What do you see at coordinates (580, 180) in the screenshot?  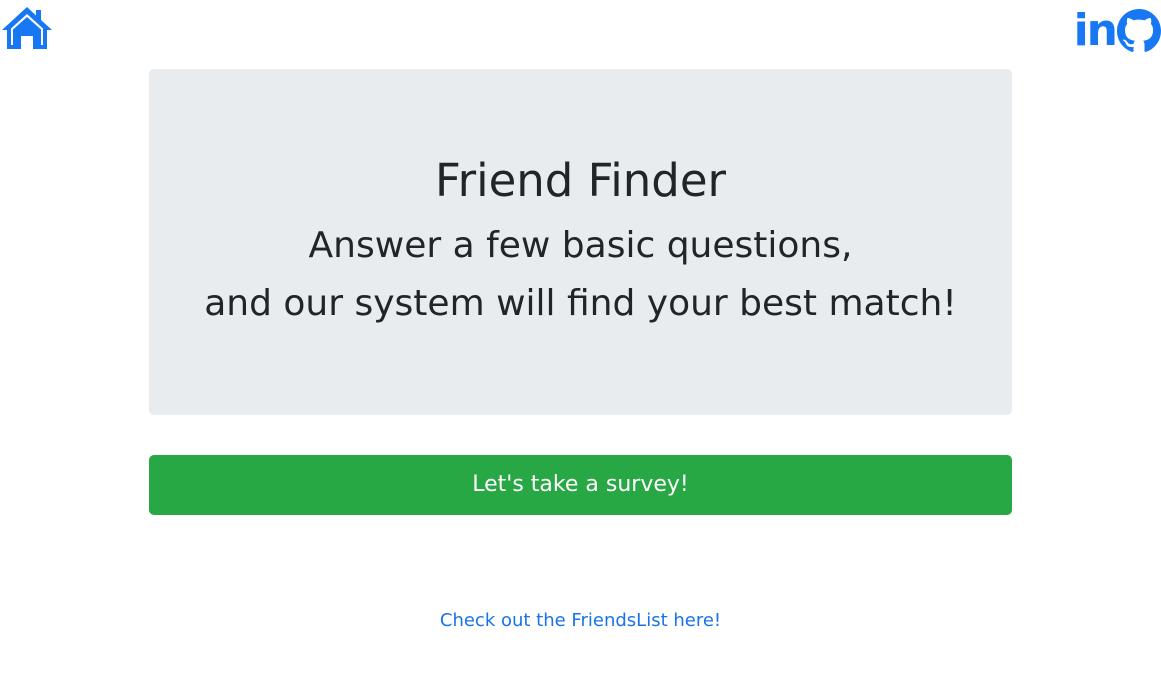 I see `page-title: Friend Finder` at bounding box center [580, 180].